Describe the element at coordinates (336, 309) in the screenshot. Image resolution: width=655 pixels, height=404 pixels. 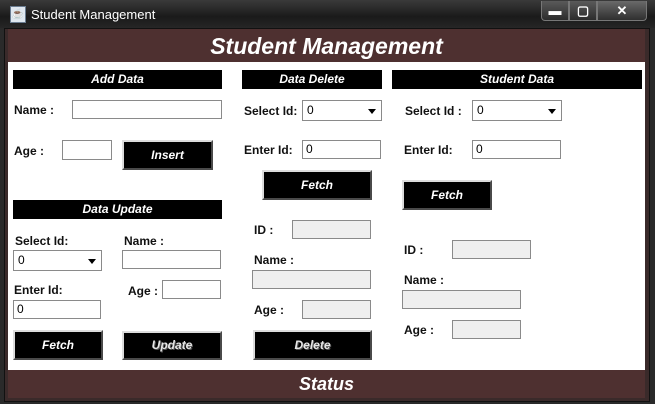
I see `delete-age-field` at that location.